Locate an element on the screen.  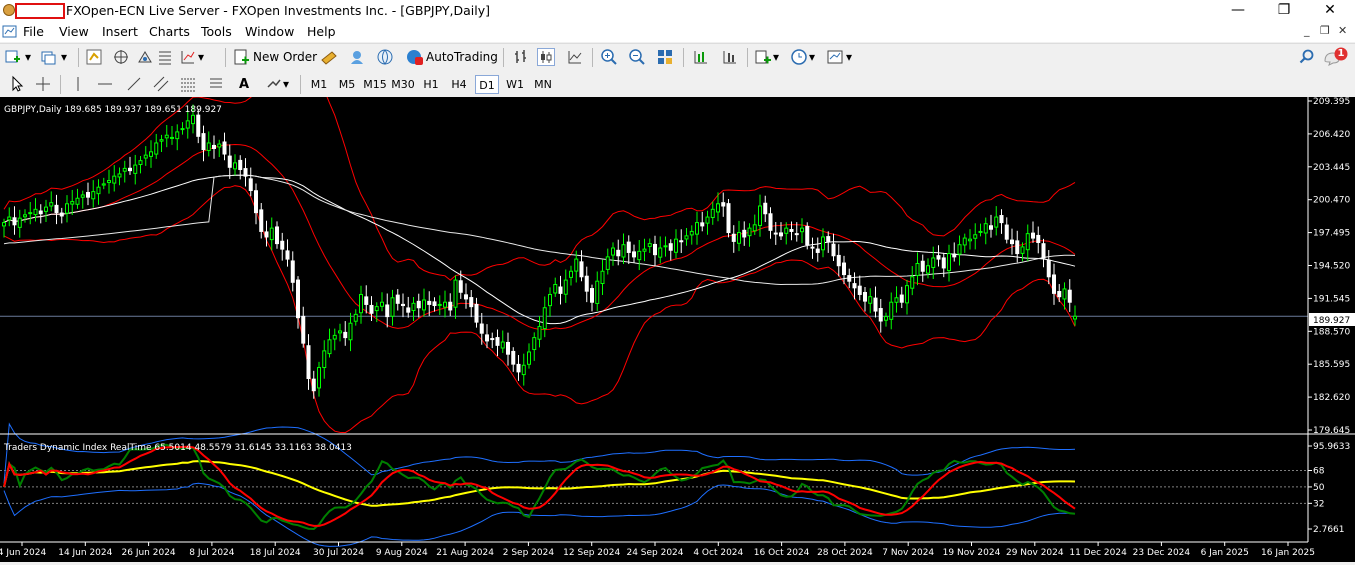
restore-button: ❐ is located at coordinates (1284, 11).